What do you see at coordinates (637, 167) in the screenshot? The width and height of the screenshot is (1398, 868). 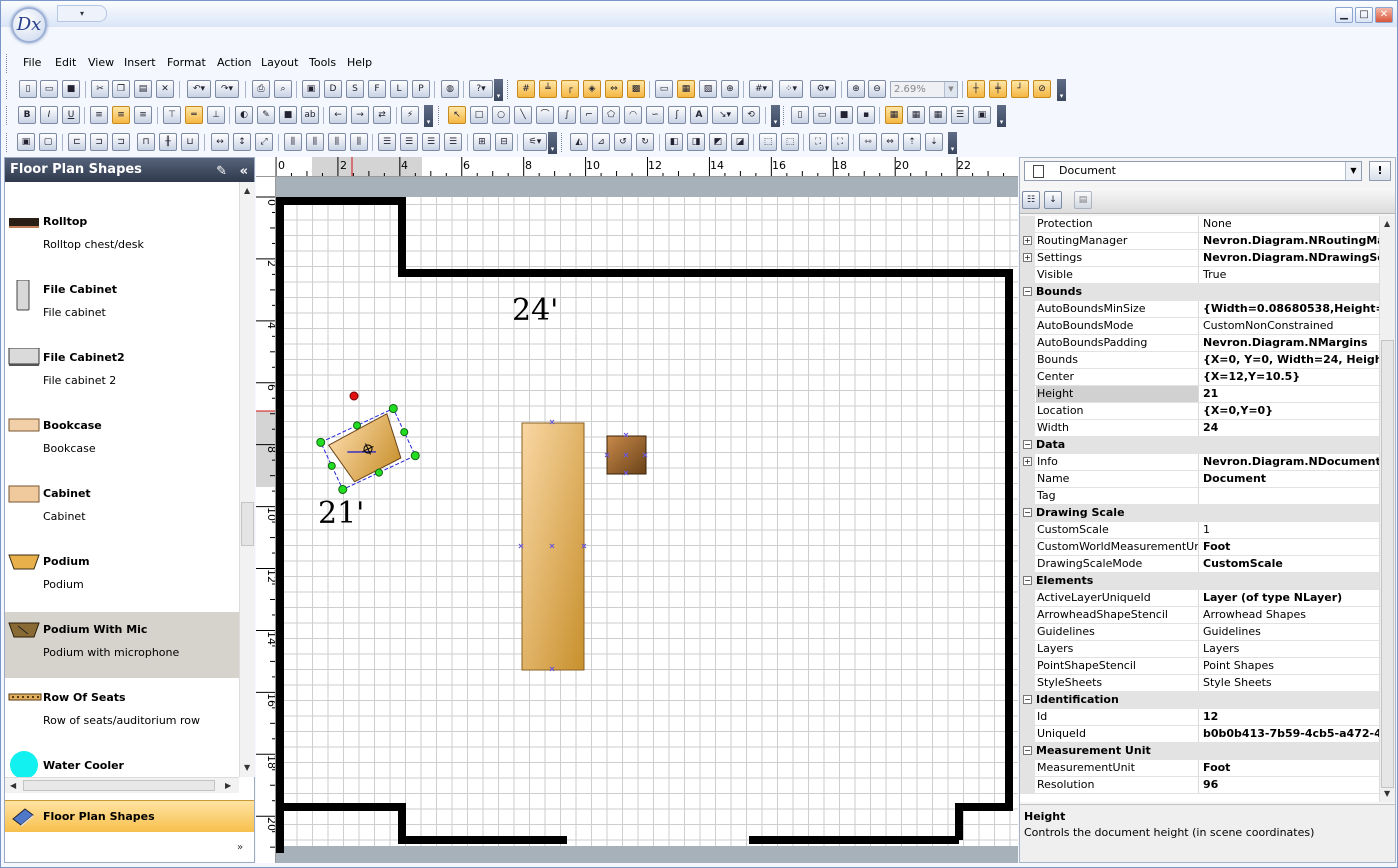 I see `horizontal-ruler: 0 2 4 6 8 10 12 14 16 18 20 22` at bounding box center [637, 167].